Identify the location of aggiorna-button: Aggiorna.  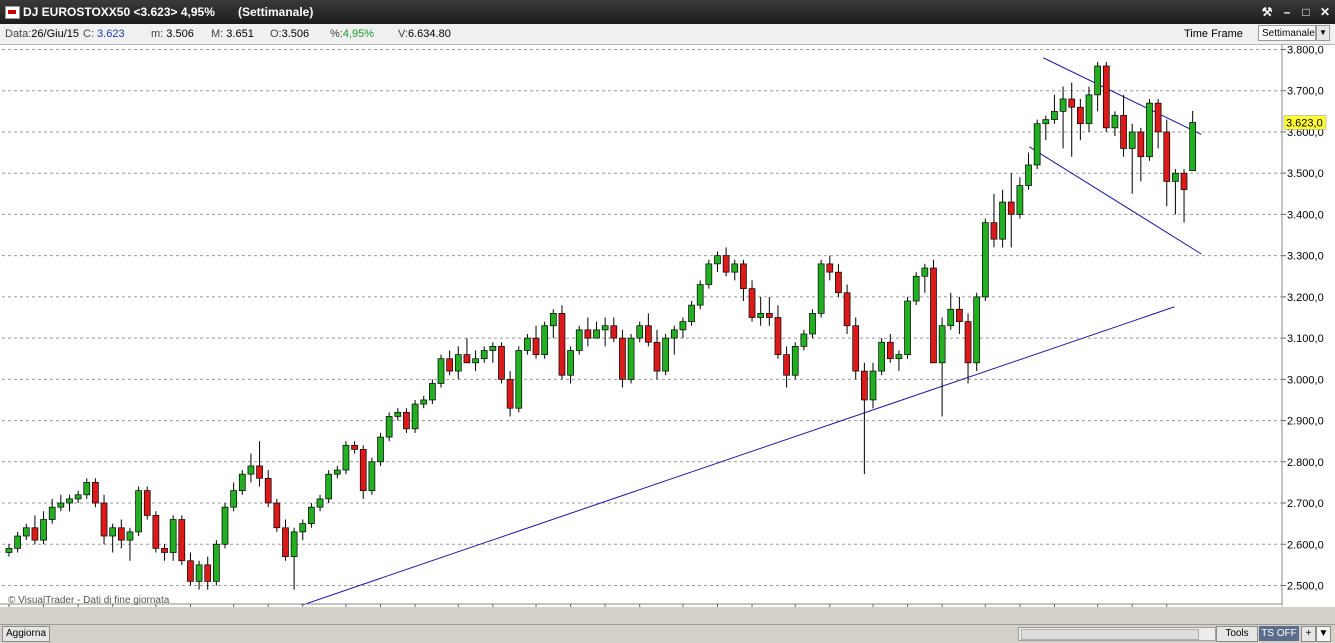
(26, 634).